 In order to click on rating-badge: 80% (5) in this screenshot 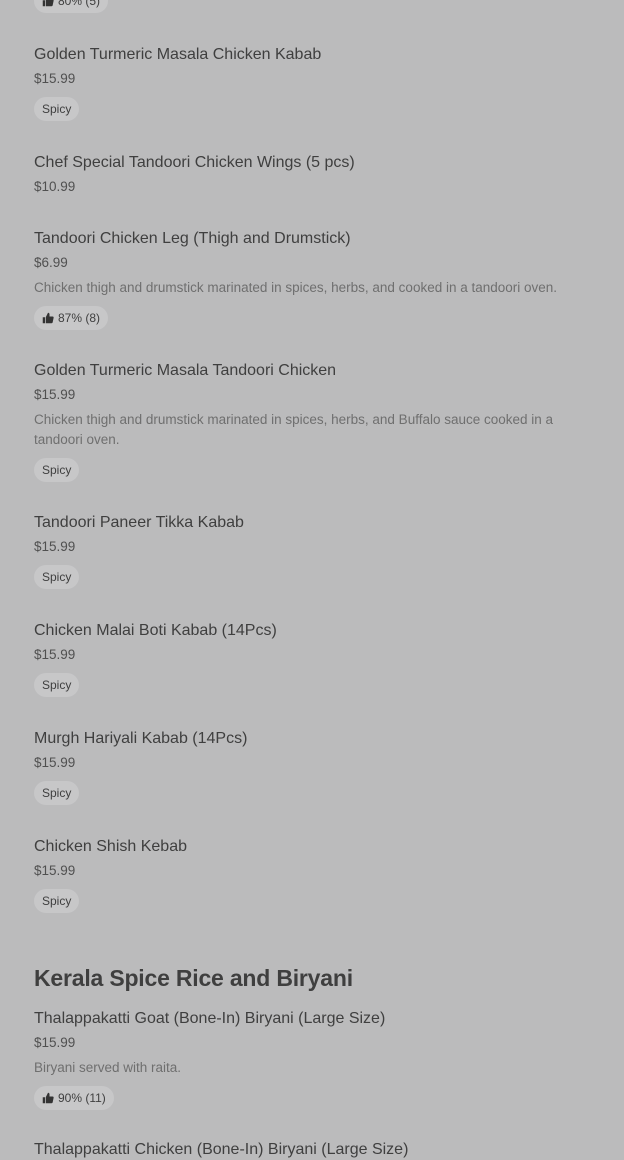, I will do `click(71, 6)`.